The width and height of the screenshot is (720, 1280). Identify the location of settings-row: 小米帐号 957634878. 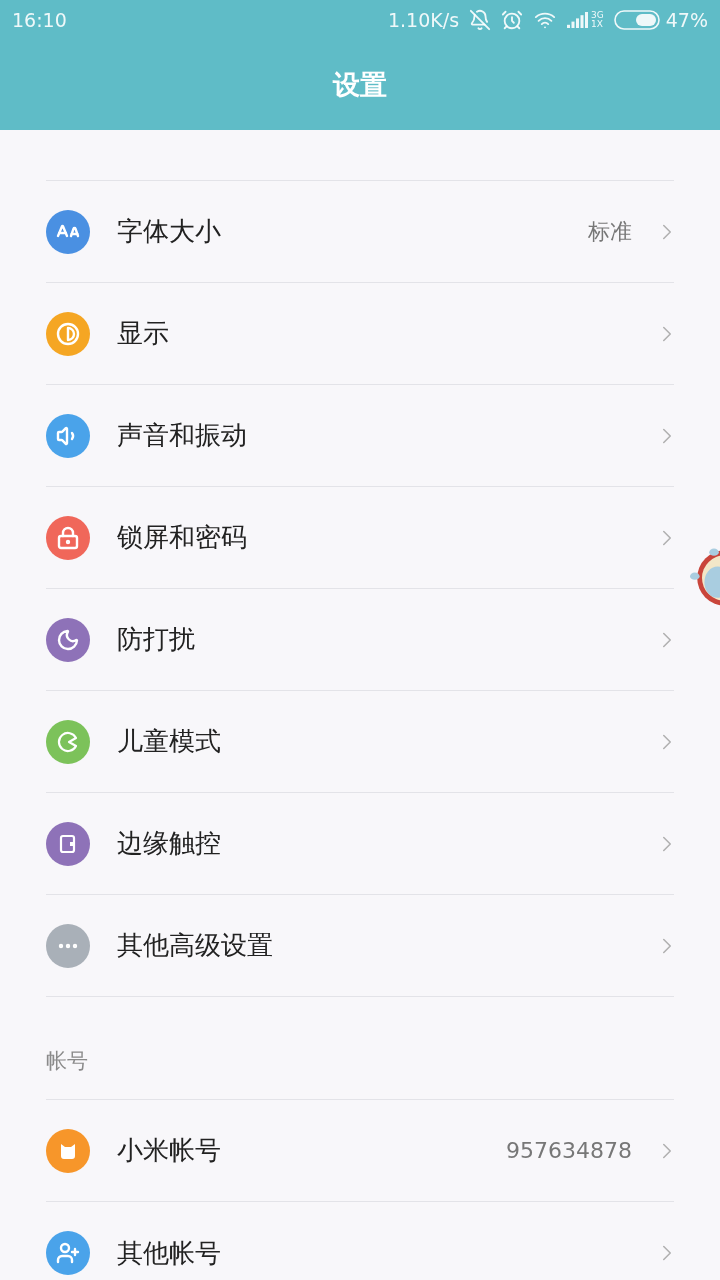
(360, 1151).